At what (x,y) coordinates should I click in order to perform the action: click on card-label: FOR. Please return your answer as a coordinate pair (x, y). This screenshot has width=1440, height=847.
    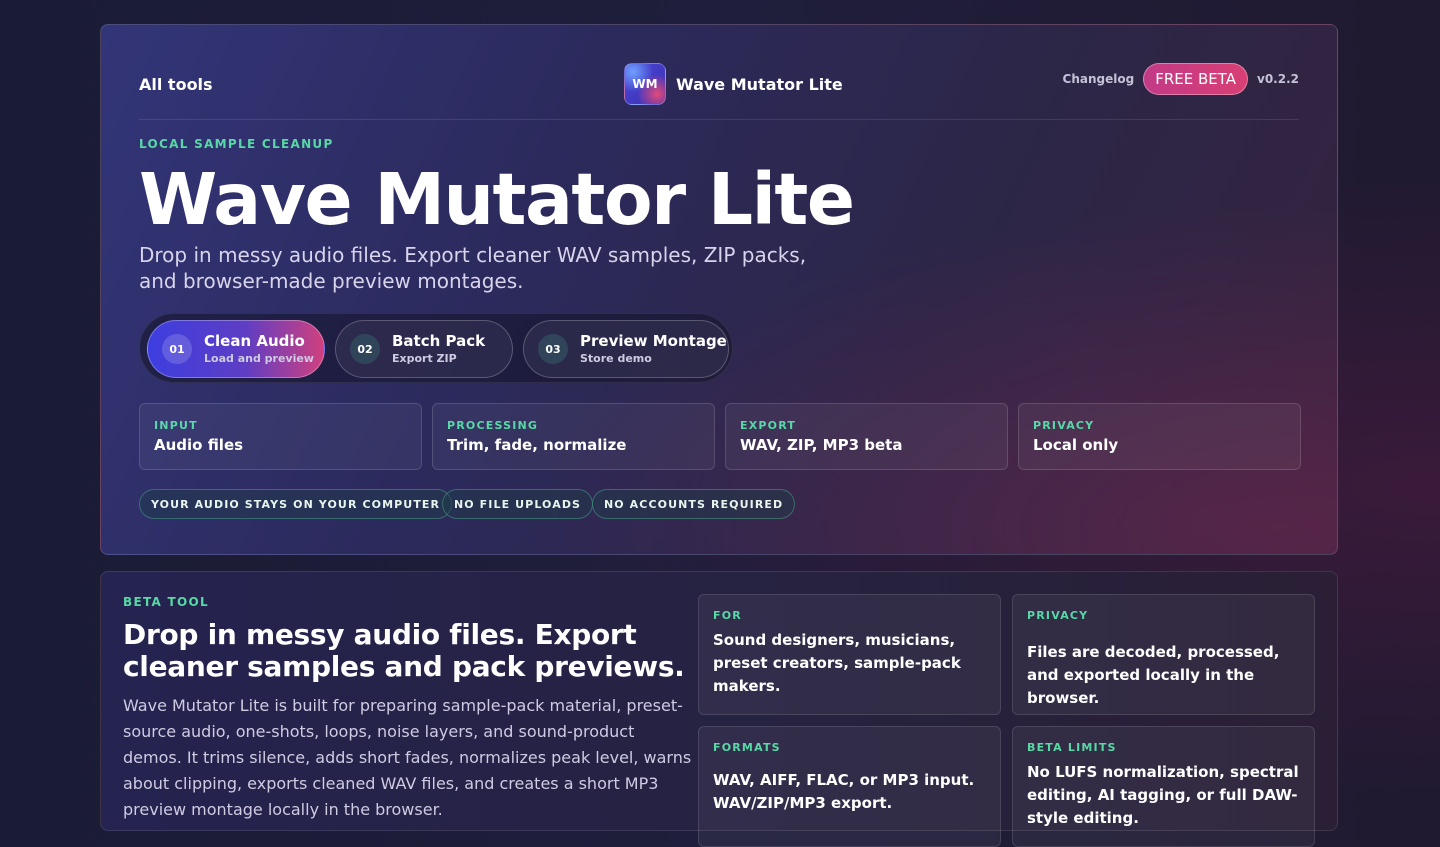
    Looking at the image, I should click on (727, 615).